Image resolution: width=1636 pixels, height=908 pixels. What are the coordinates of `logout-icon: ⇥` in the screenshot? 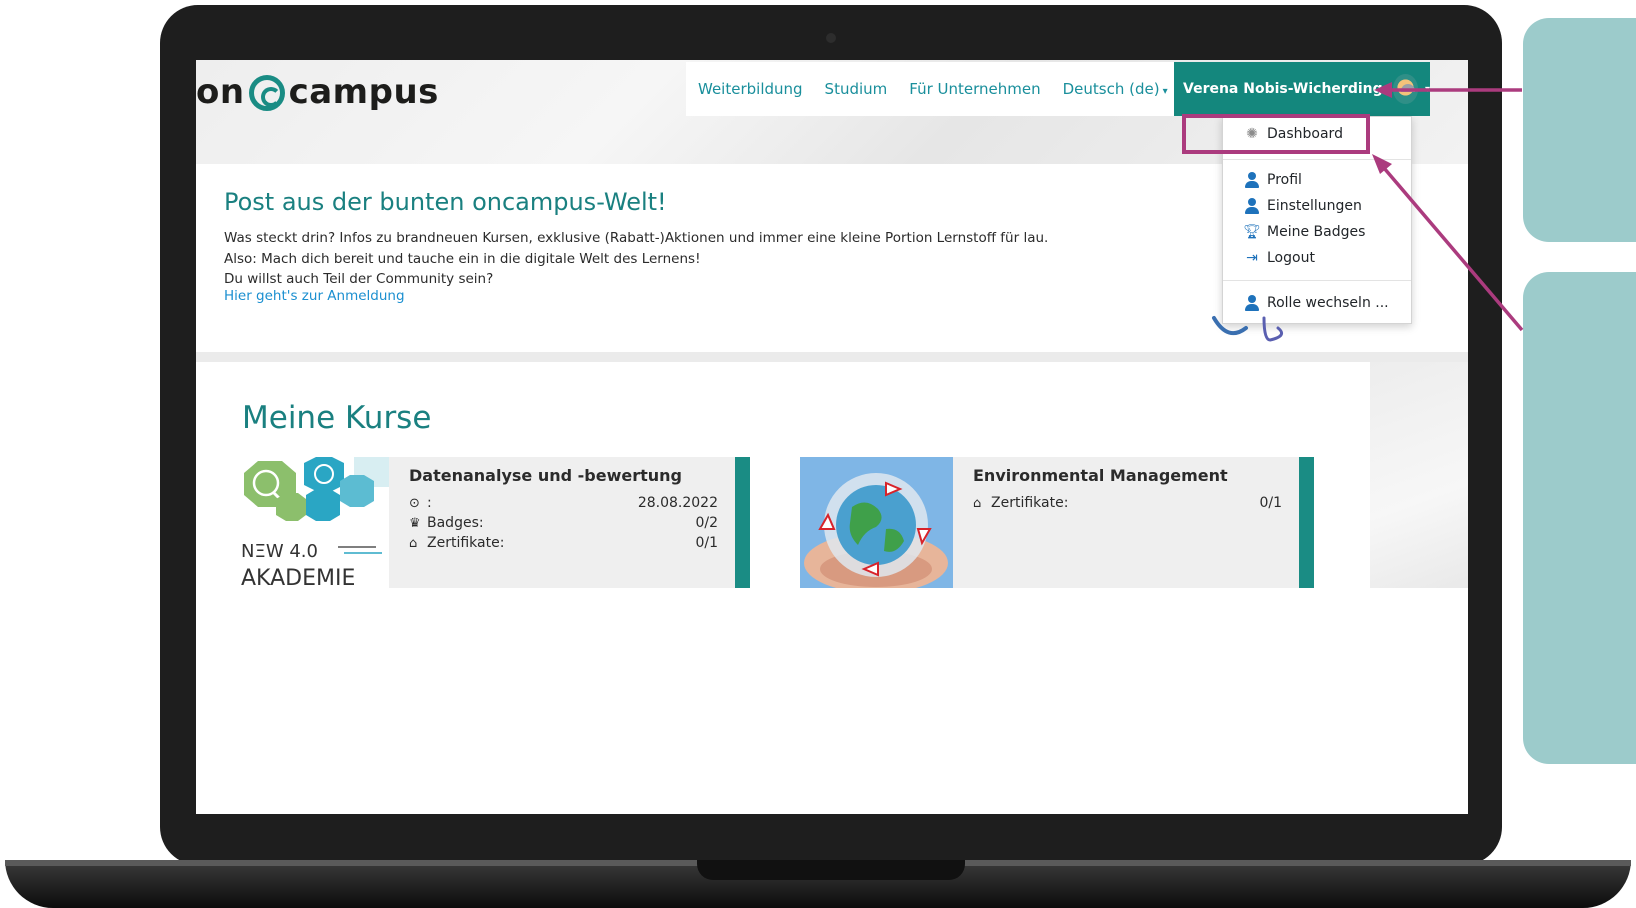 It's located at (1252, 258).